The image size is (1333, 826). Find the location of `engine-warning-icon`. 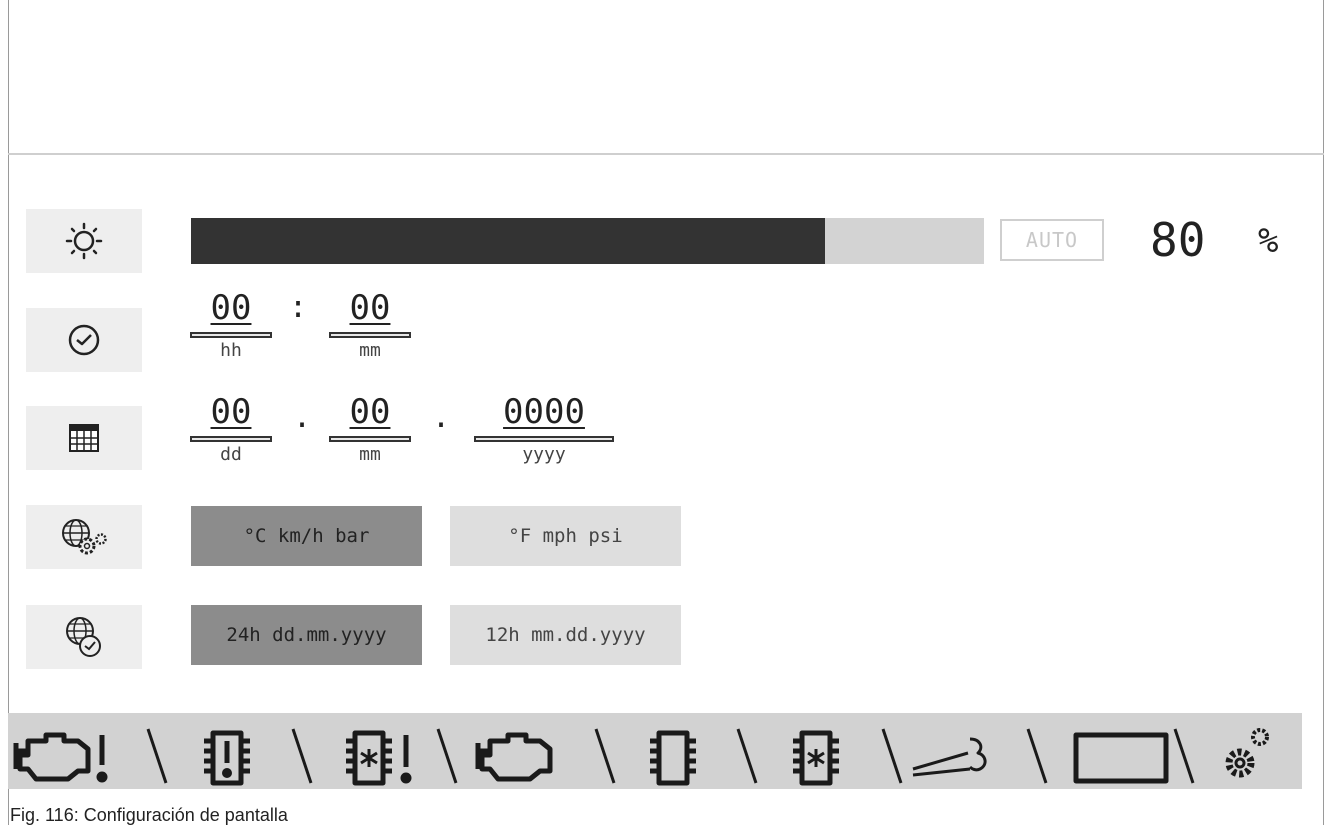

engine-warning-icon is located at coordinates (60, 757).